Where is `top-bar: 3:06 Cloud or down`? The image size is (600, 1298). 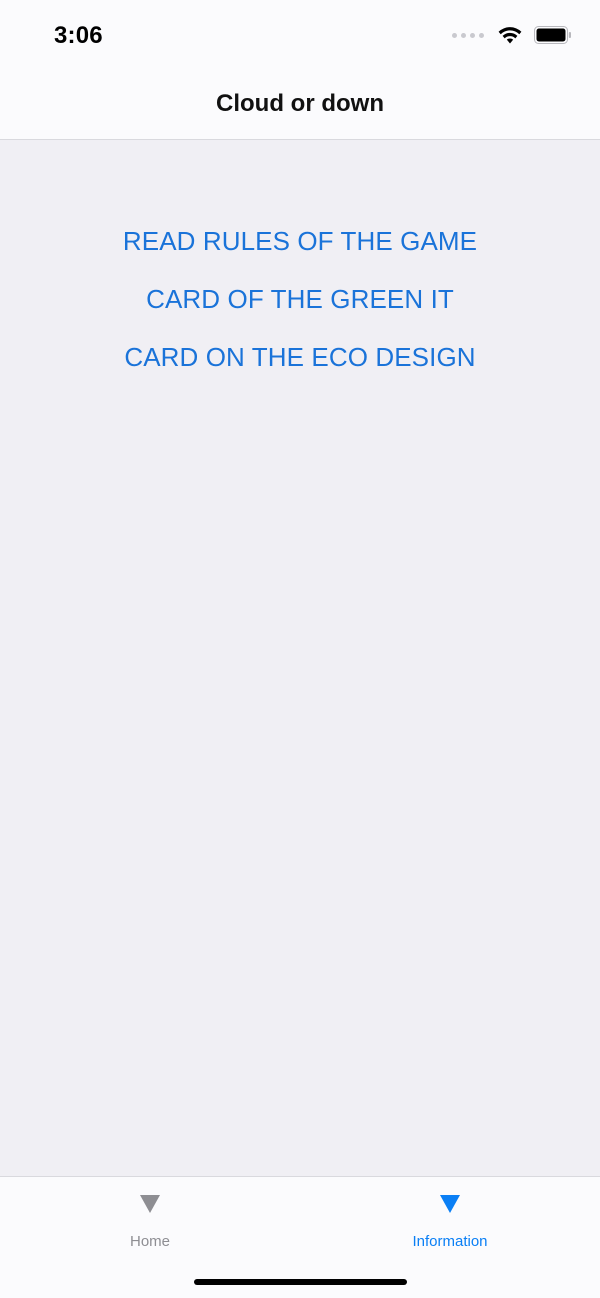
top-bar: 3:06 Cloud or down is located at coordinates (300, 70).